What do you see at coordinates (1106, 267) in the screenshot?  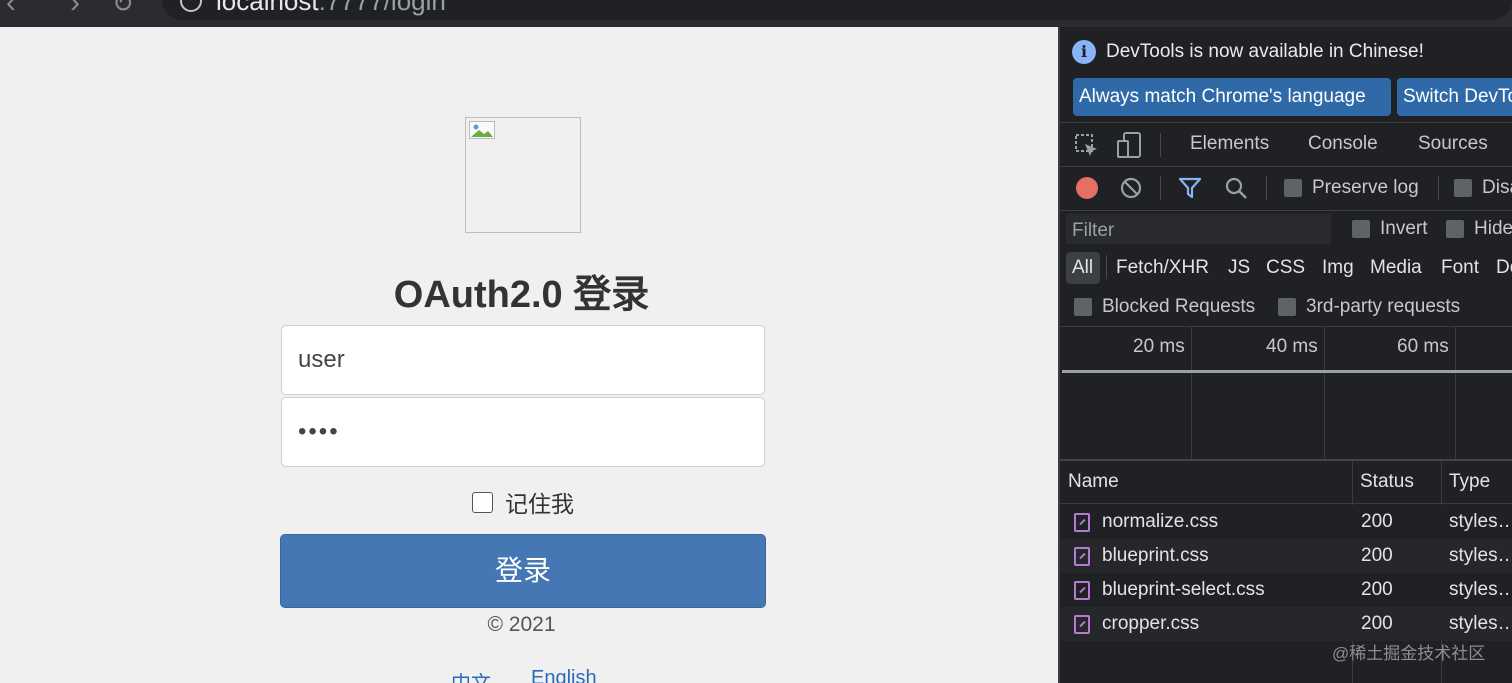 I see `type-separator` at bounding box center [1106, 267].